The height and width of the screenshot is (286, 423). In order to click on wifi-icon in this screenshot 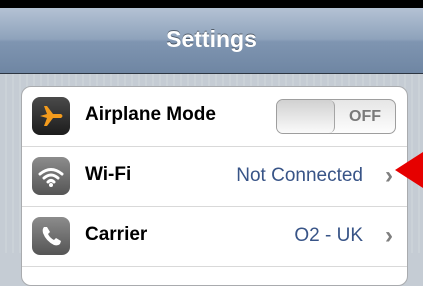, I will do `click(51, 176)`.